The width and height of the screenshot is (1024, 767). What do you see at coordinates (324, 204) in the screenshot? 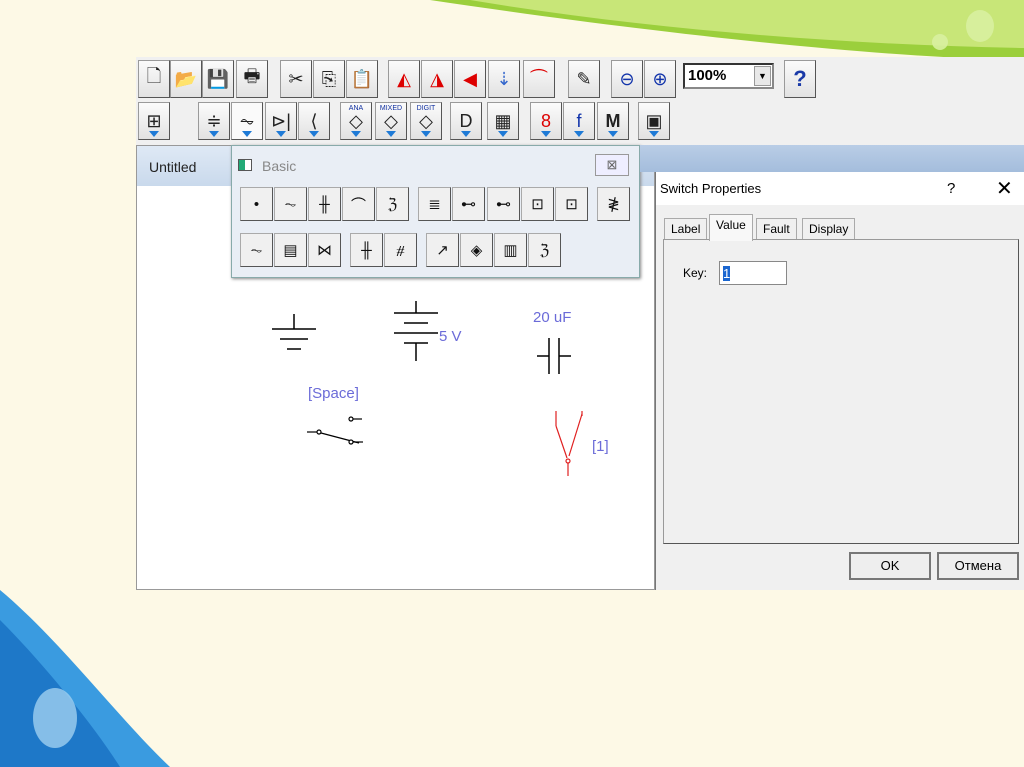
I see `capacitor-button: ╫` at bounding box center [324, 204].